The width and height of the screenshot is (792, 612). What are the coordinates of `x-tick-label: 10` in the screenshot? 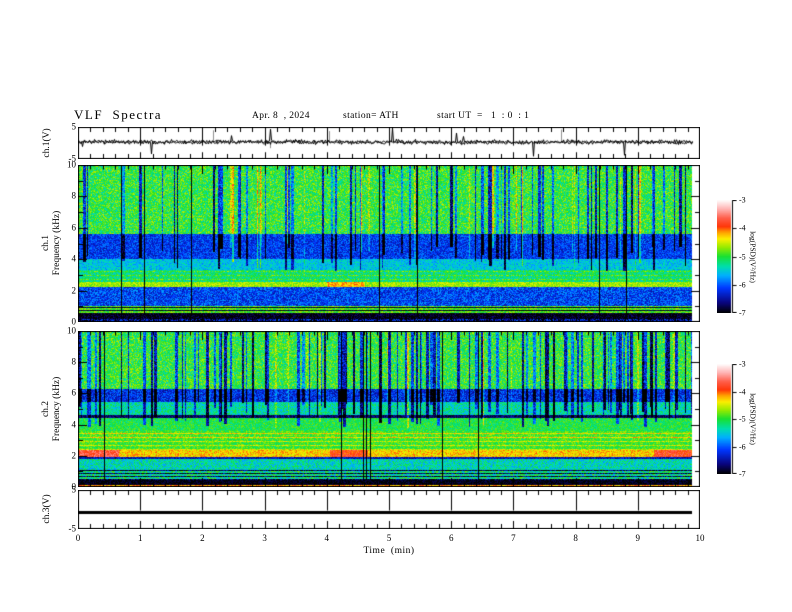 It's located at (700, 538).